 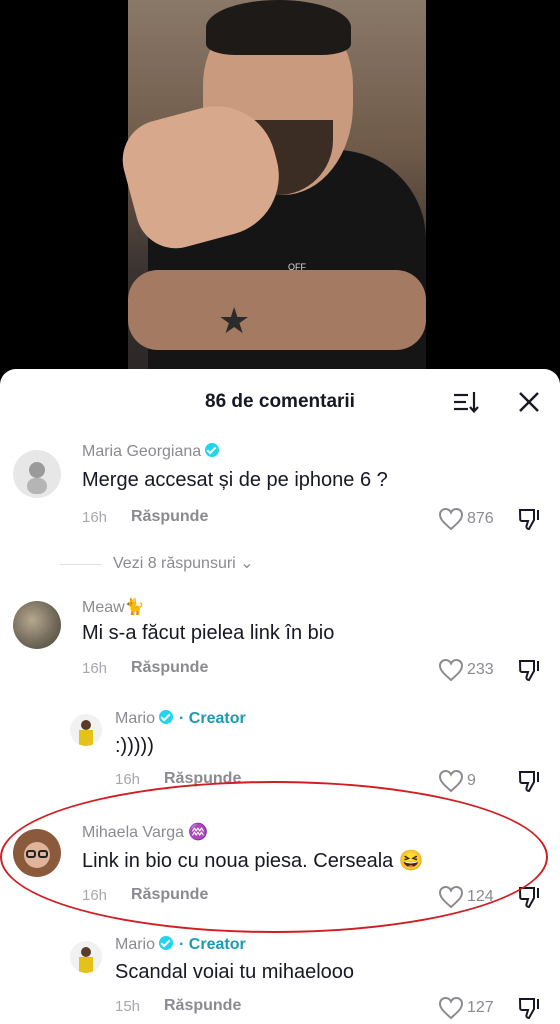 I want to click on video-tattoo: ★, so click(x=234, y=320).